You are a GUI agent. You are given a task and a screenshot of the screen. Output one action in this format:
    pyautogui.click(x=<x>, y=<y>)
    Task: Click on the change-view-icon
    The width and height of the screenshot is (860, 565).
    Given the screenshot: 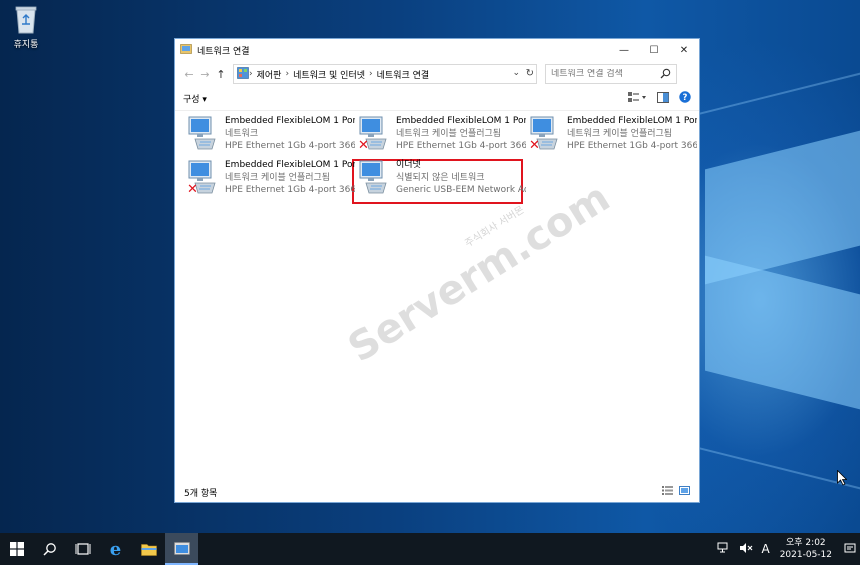 What is the action you would take?
    pyautogui.click(x=637, y=98)
    